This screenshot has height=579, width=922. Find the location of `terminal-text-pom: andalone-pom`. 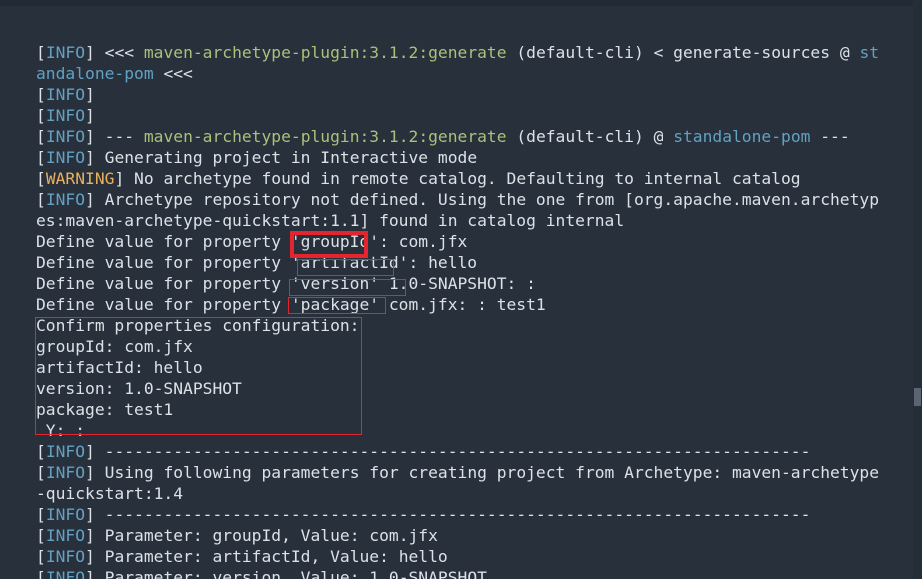

terminal-text-pom: andalone-pom is located at coordinates (95, 73).